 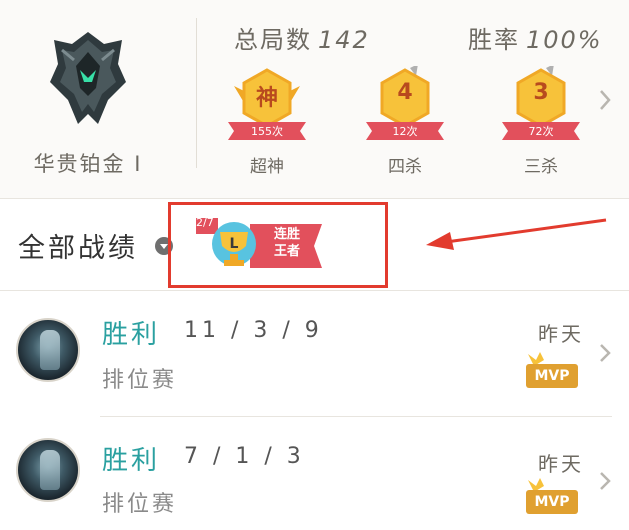 I want to click on total-games-value: 142, so click(x=344, y=40).